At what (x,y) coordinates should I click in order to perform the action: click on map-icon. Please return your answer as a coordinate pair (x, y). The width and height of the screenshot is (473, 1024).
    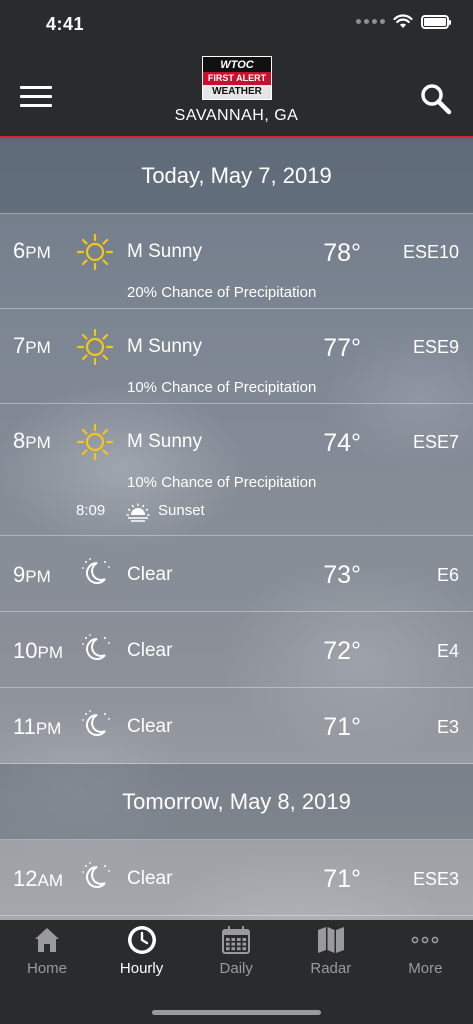
    Looking at the image, I should click on (331, 940).